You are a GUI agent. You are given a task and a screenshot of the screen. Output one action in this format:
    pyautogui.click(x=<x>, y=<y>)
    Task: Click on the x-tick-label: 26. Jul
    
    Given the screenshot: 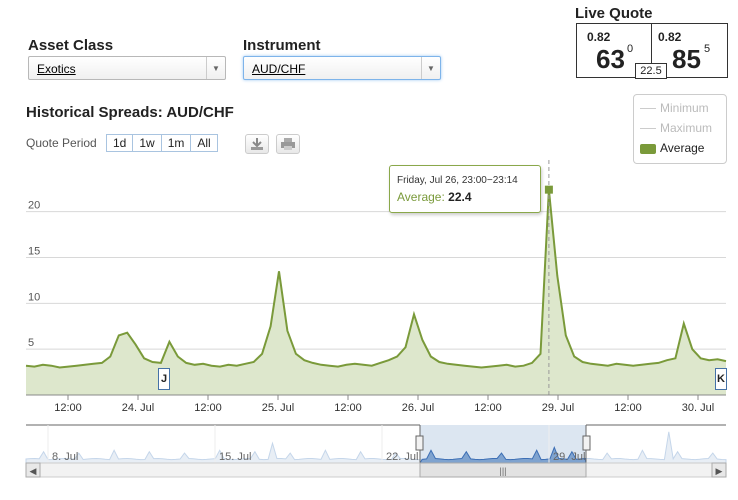 What is the action you would take?
    pyautogui.click(x=418, y=408)
    